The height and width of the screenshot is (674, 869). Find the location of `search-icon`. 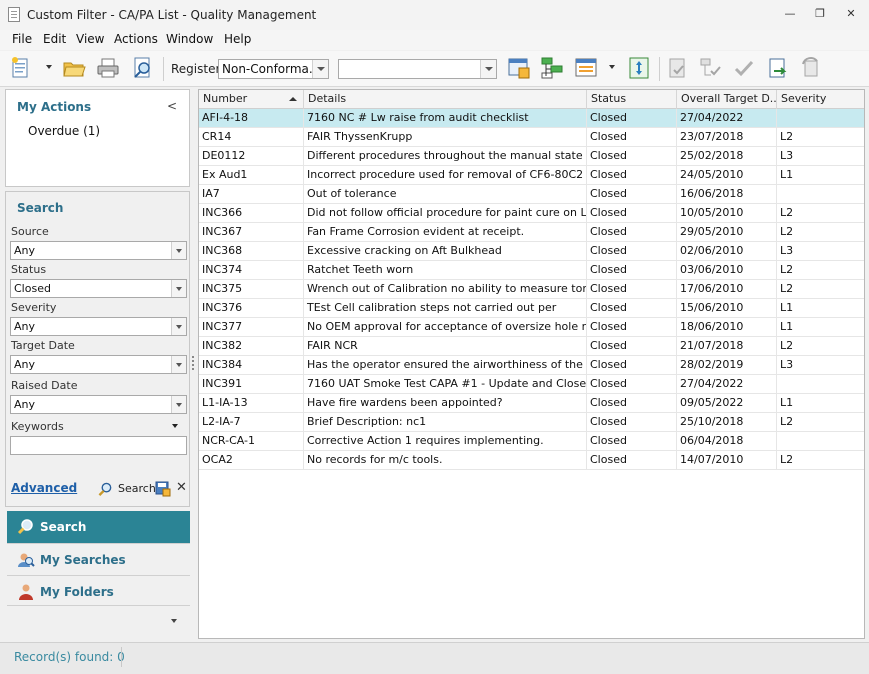

search-icon is located at coordinates (105, 489).